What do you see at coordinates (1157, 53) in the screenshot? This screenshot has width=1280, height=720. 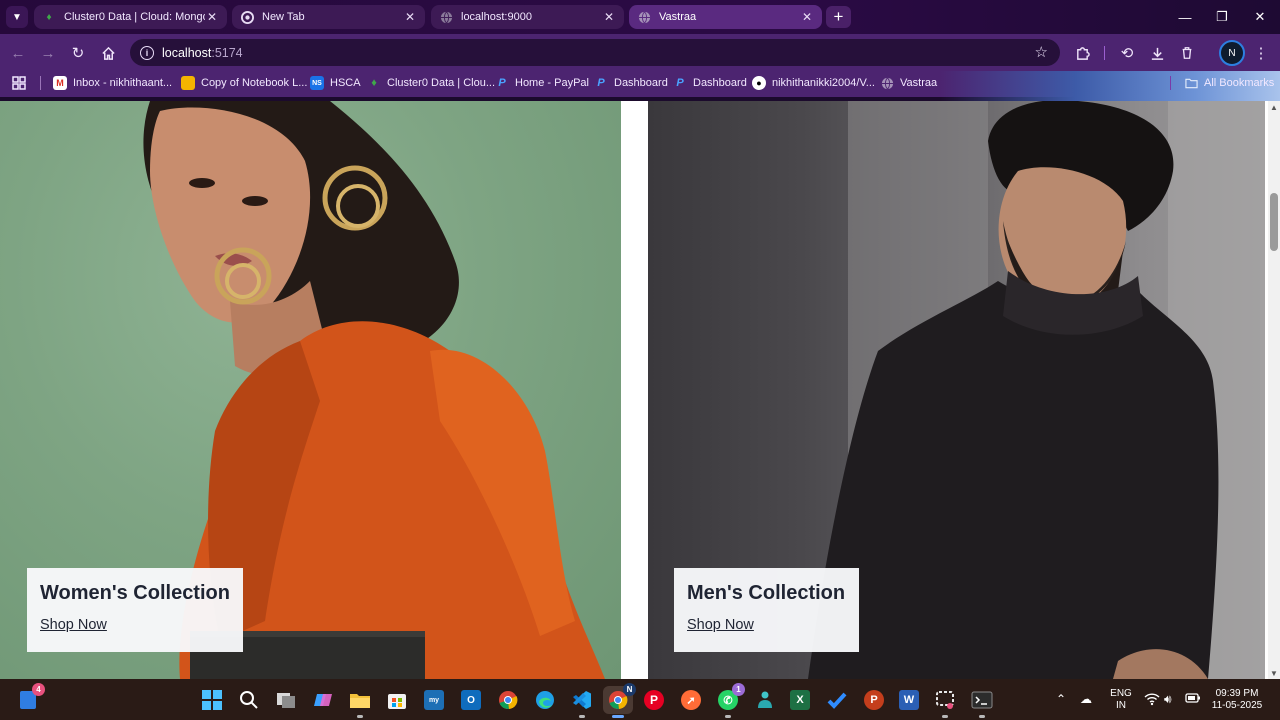 I see `downloads-button` at bounding box center [1157, 53].